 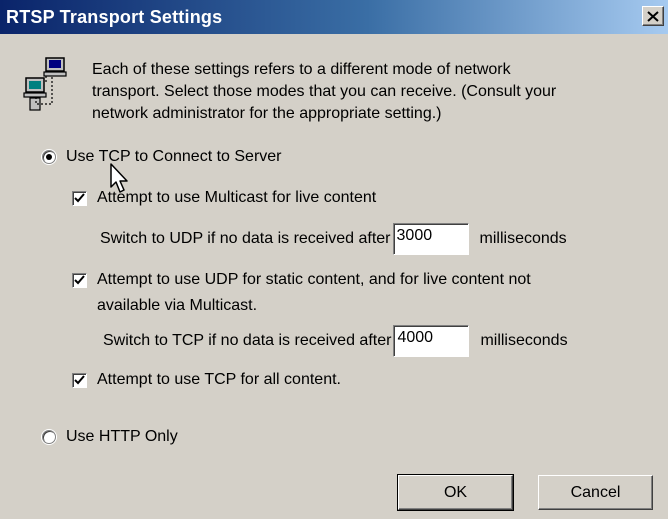 I want to click on udp-timeout-field: 3000, so click(x=430, y=239).